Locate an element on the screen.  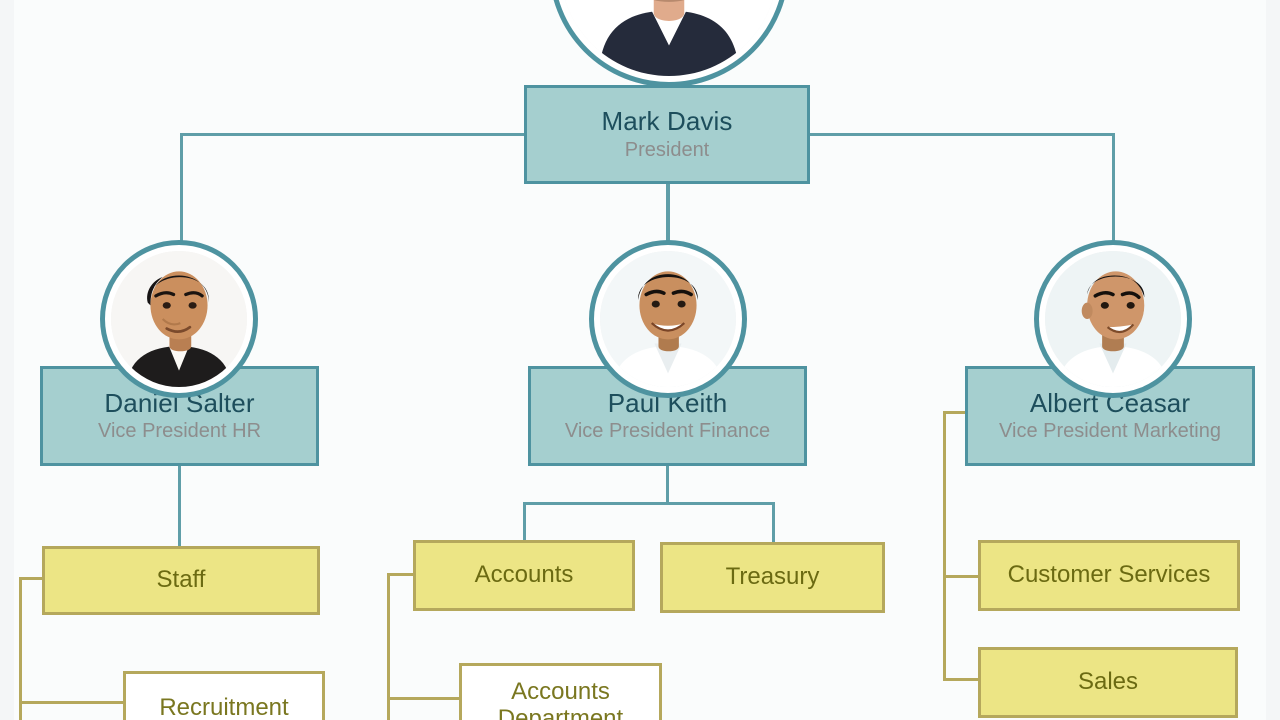
connector-vphr-to-staff is located at coordinates (179, 507).